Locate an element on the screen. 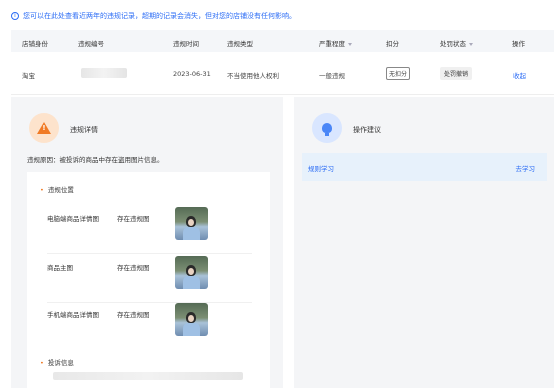 The height and width of the screenshot is (388, 554). table-header: 店铺身份 违规编号 违规时间 违规类型 严重程度 扣分 处罚状态 操作 is located at coordinates (282, 41).